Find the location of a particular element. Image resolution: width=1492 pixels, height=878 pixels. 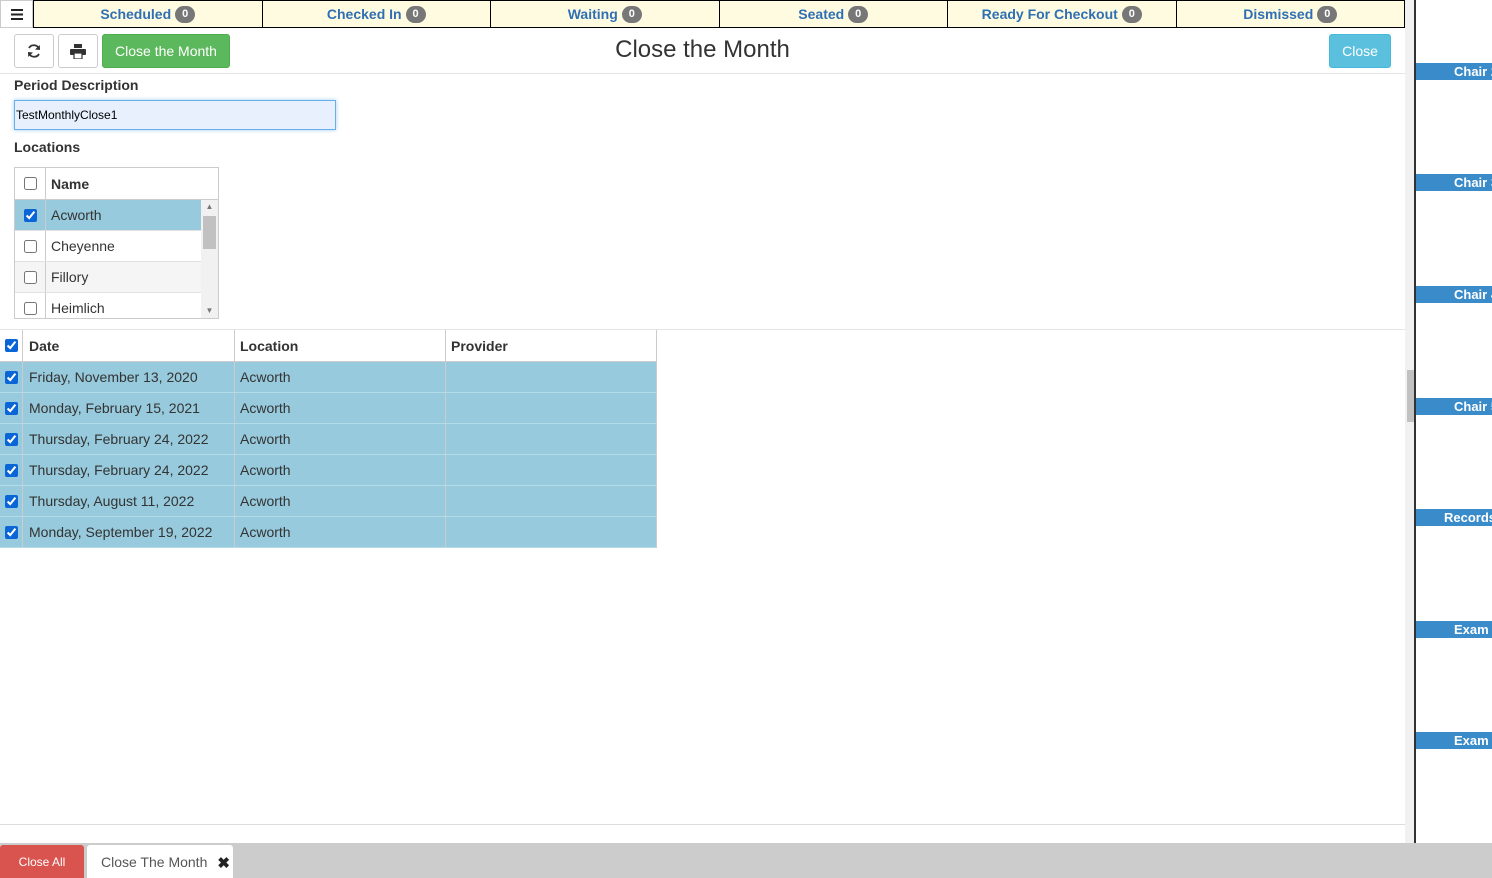

provider-column-header: Provider is located at coordinates (551, 345).